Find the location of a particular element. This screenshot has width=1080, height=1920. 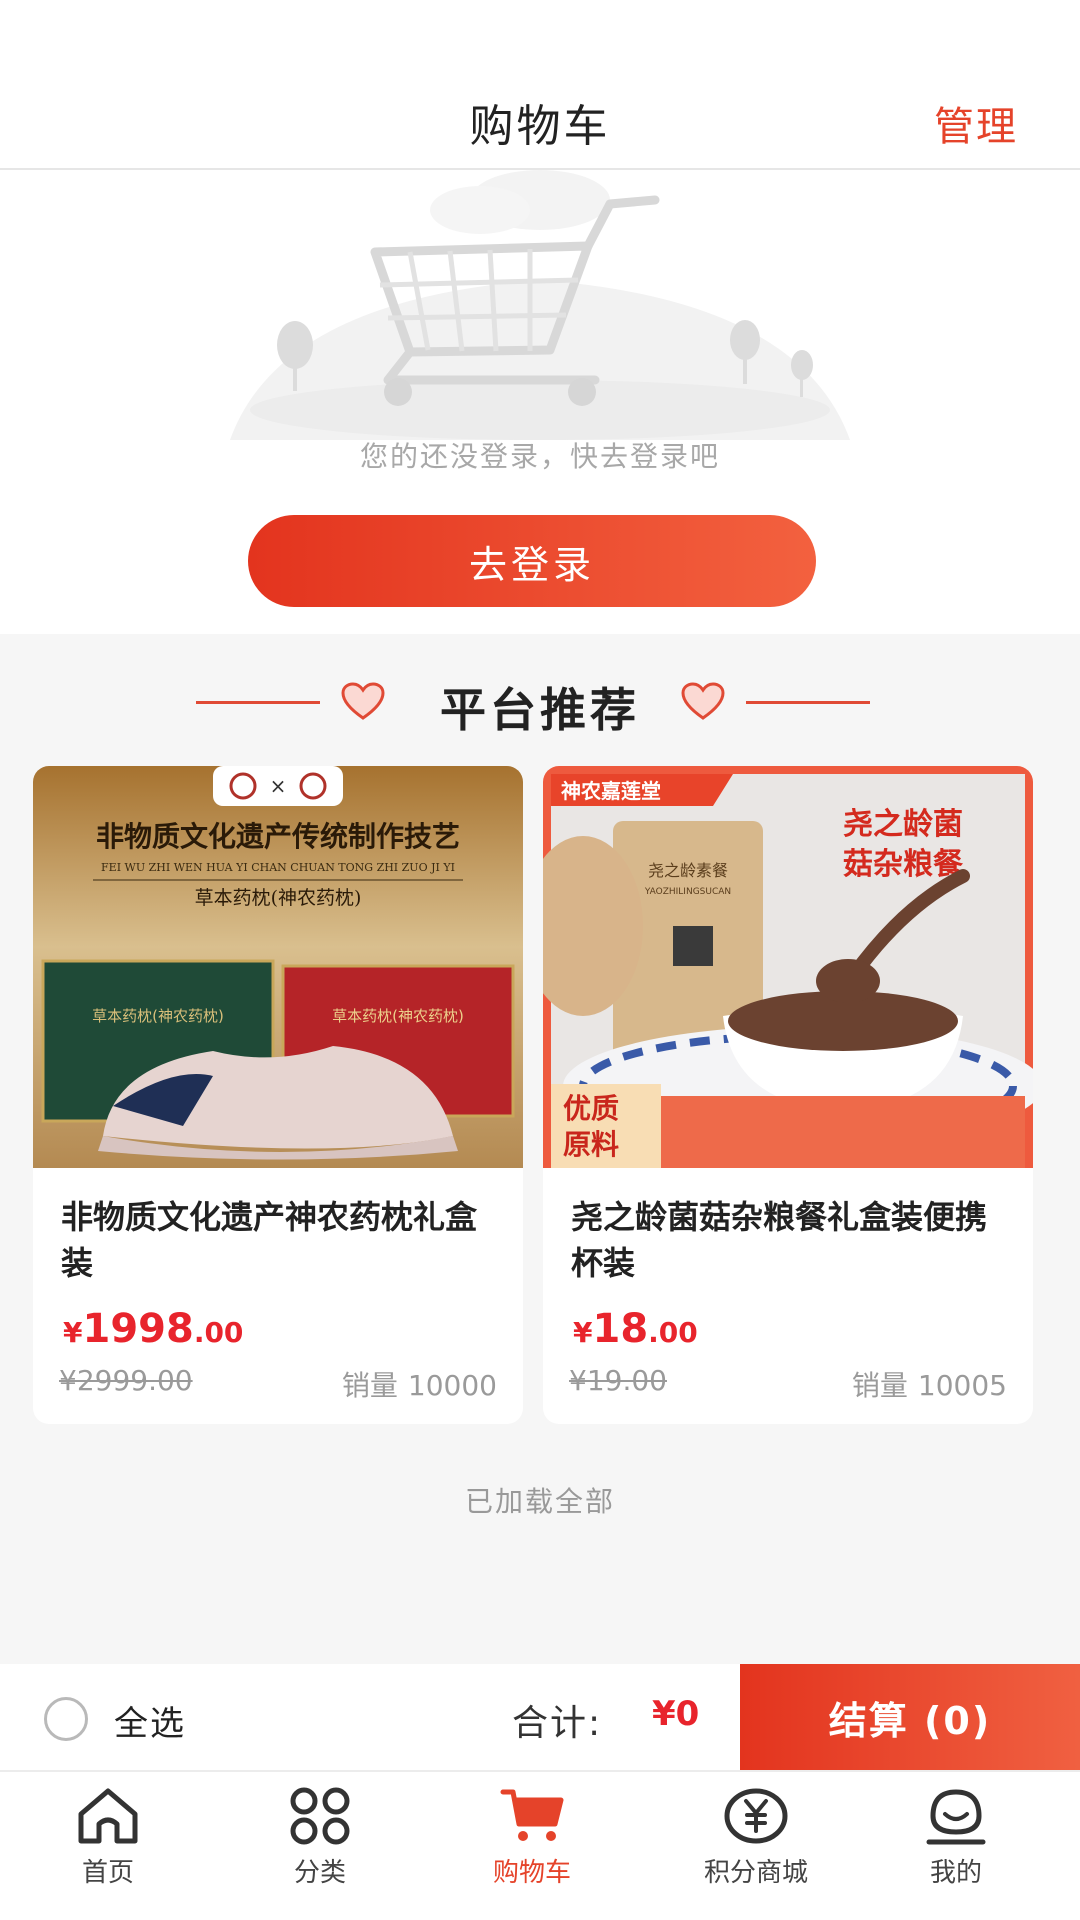

price-integer: 1998 is located at coordinates (138, 1329).